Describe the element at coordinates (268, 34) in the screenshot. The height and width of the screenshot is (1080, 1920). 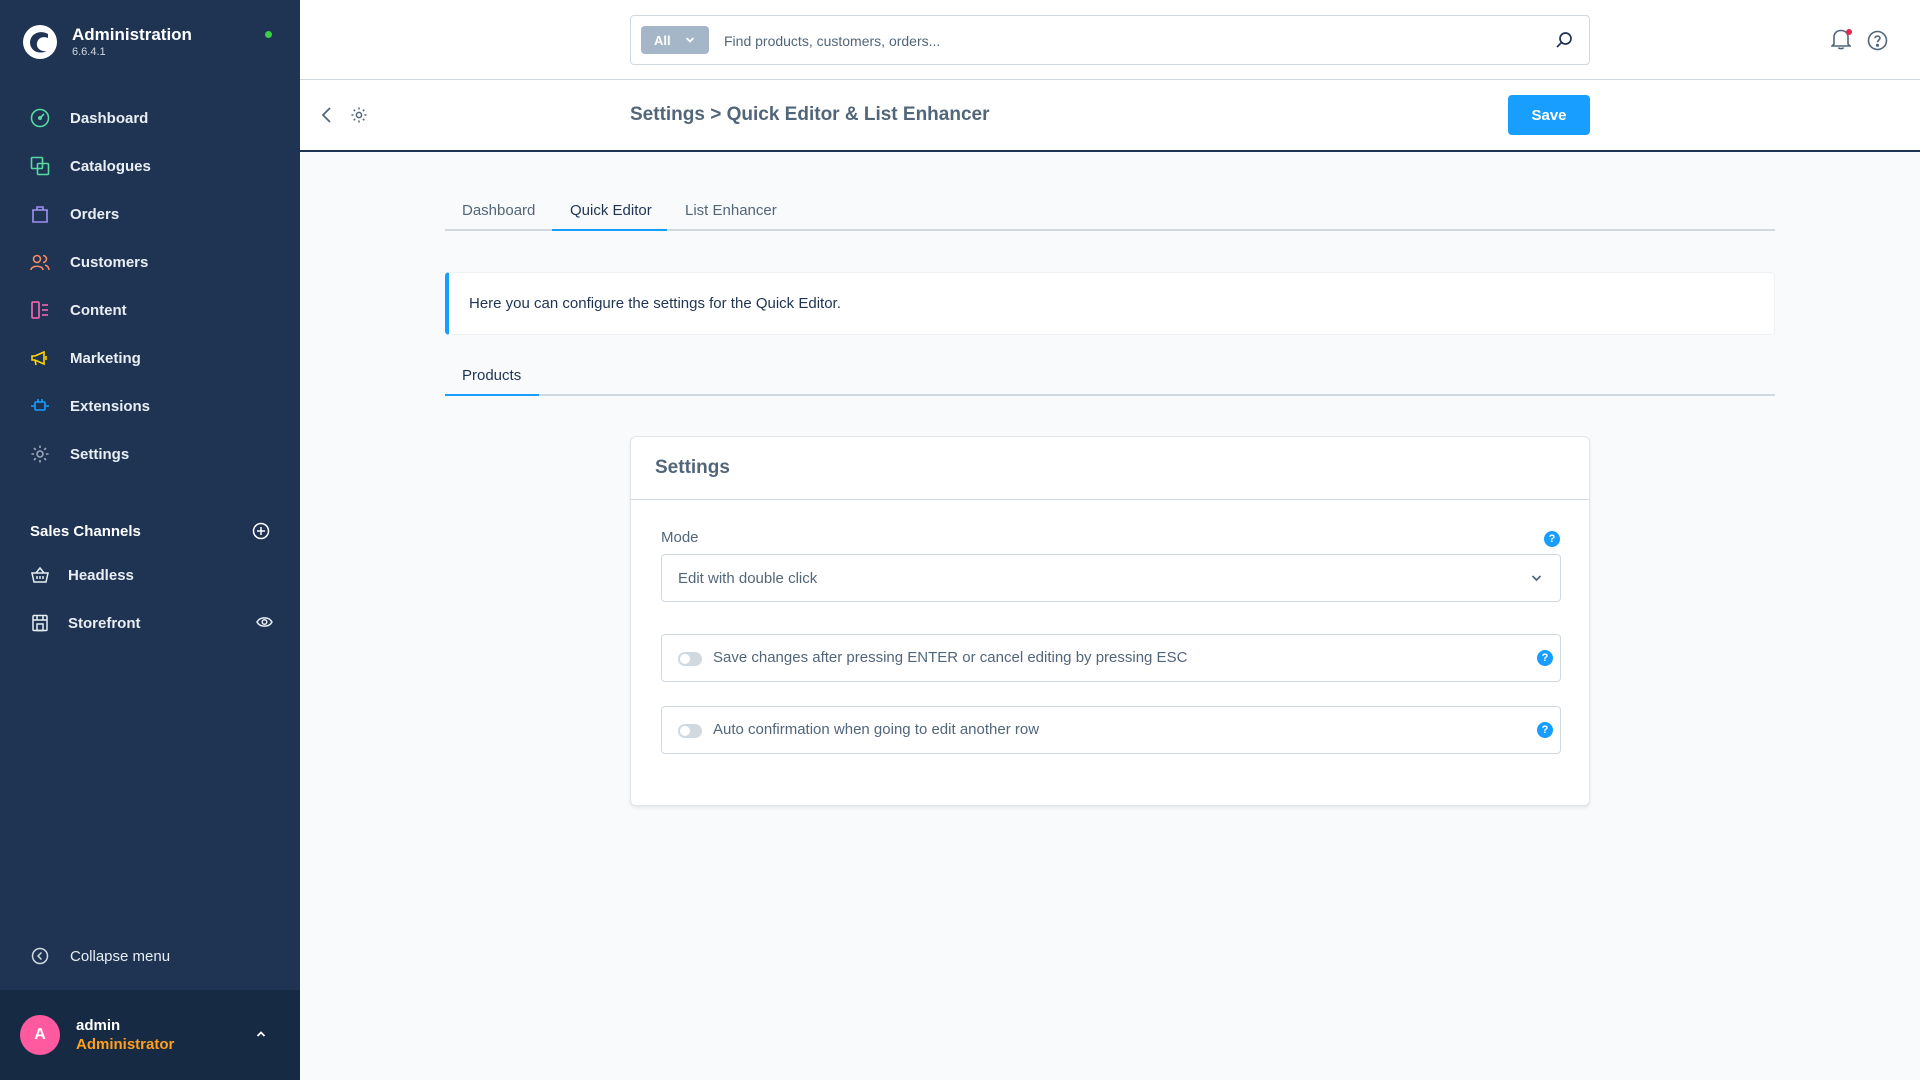
I see `status-indicator` at that location.